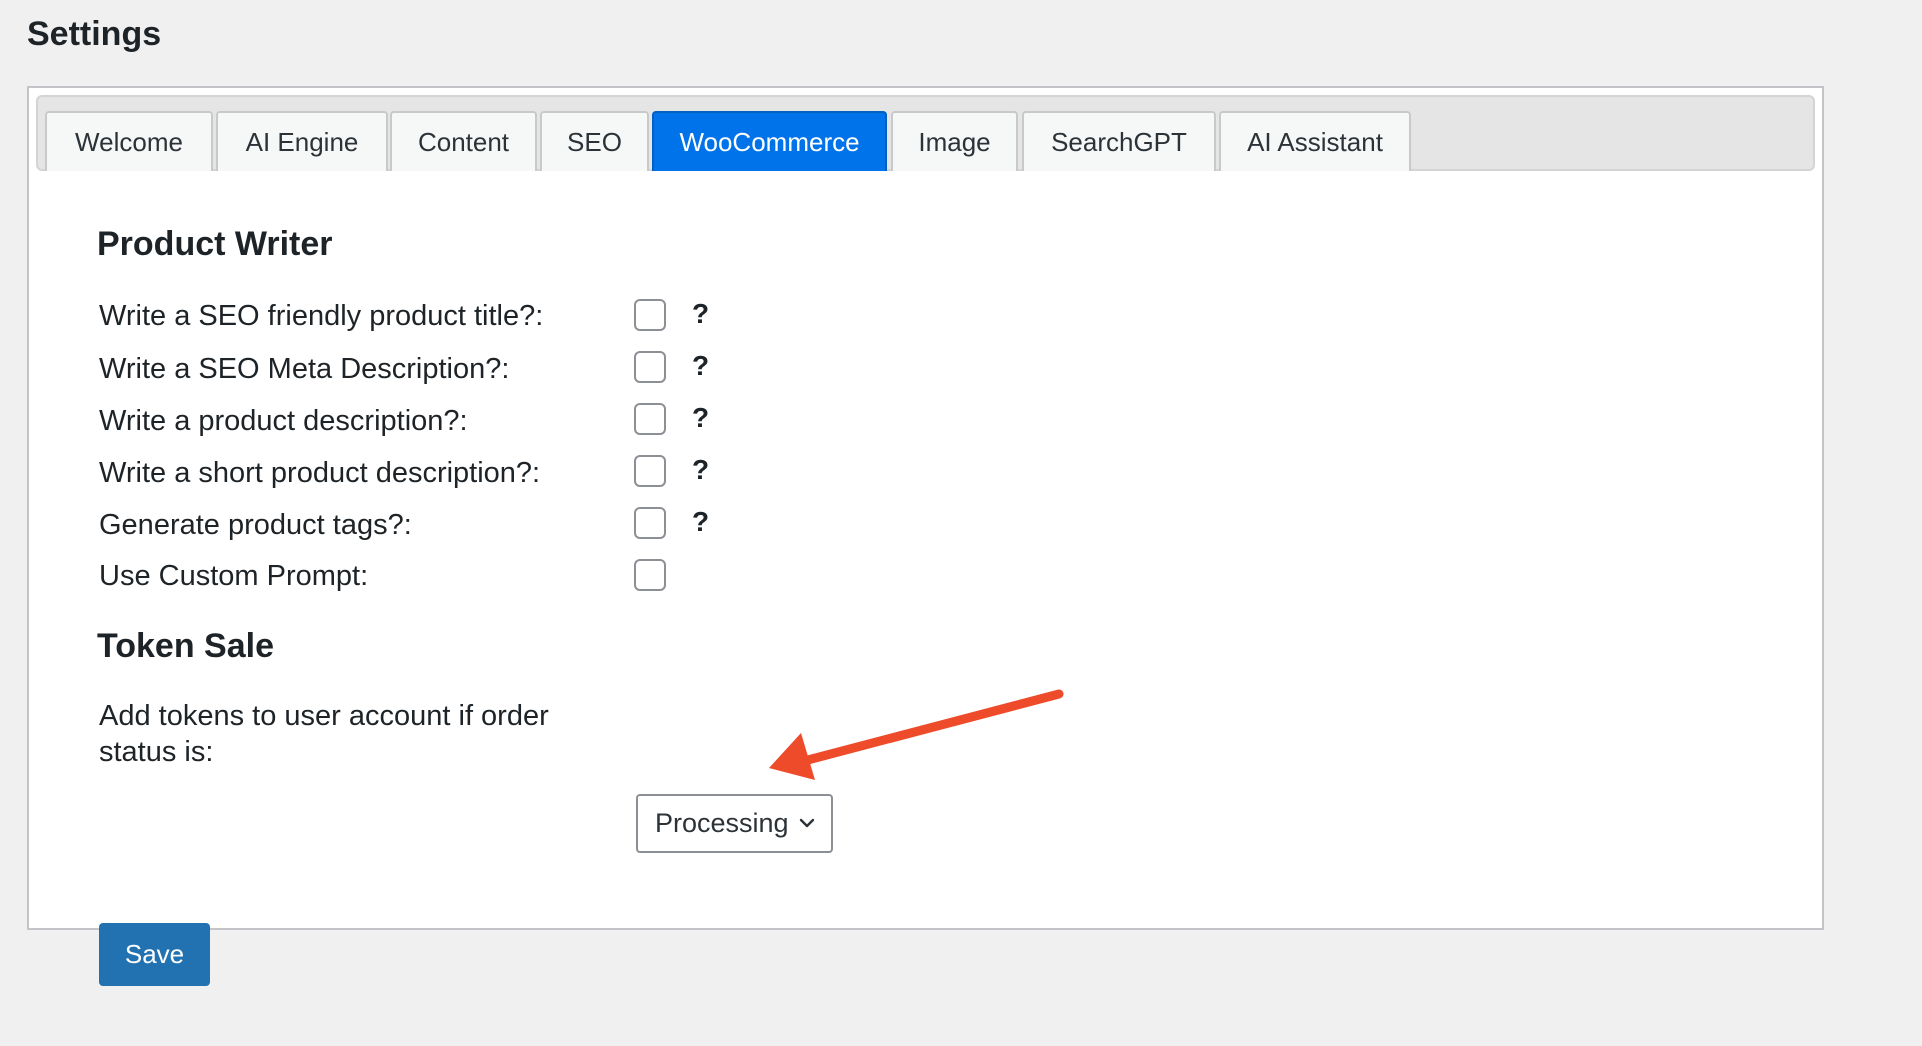 The height and width of the screenshot is (1046, 1922). I want to click on tab-searchgpt: SearchGPT, so click(1119, 141).